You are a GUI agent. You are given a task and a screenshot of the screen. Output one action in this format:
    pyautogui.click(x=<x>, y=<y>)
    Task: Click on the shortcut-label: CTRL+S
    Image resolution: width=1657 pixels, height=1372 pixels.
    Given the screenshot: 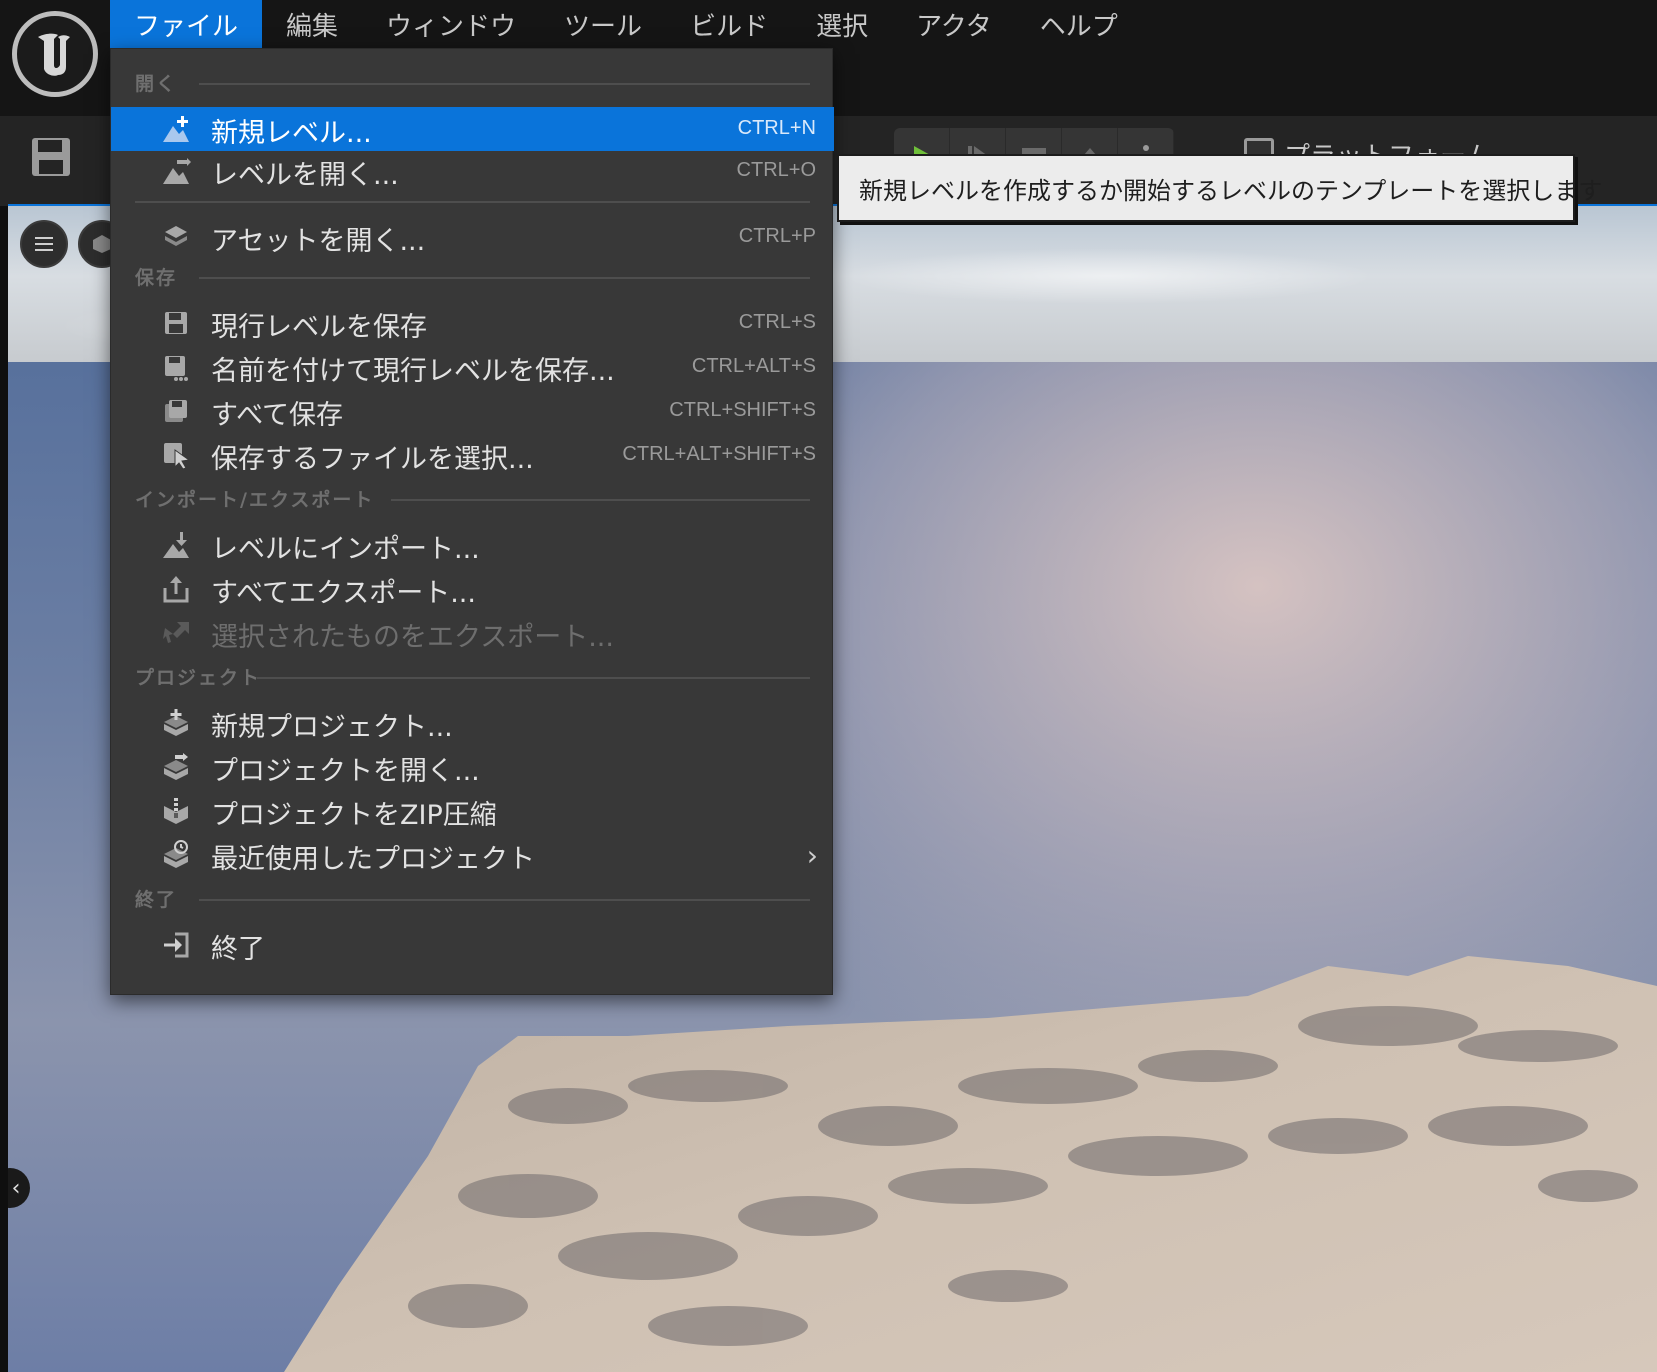 What is the action you would take?
    pyautogui.click(x=777, y=322)
    